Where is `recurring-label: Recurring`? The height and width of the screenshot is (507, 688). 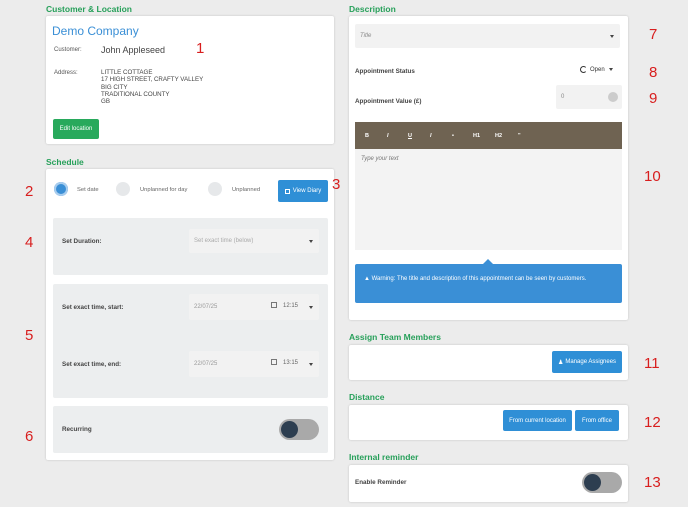 recurring-label: Recurring is located at coordinates (77, 429).